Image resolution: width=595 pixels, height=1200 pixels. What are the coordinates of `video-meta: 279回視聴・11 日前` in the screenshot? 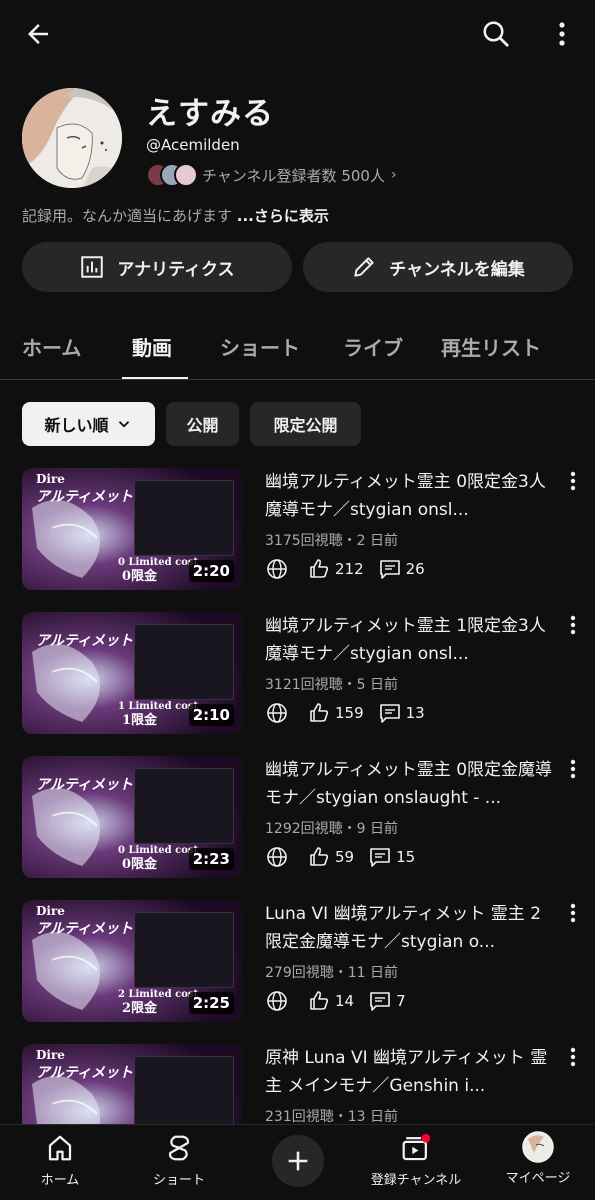 It's located at (331, 973).